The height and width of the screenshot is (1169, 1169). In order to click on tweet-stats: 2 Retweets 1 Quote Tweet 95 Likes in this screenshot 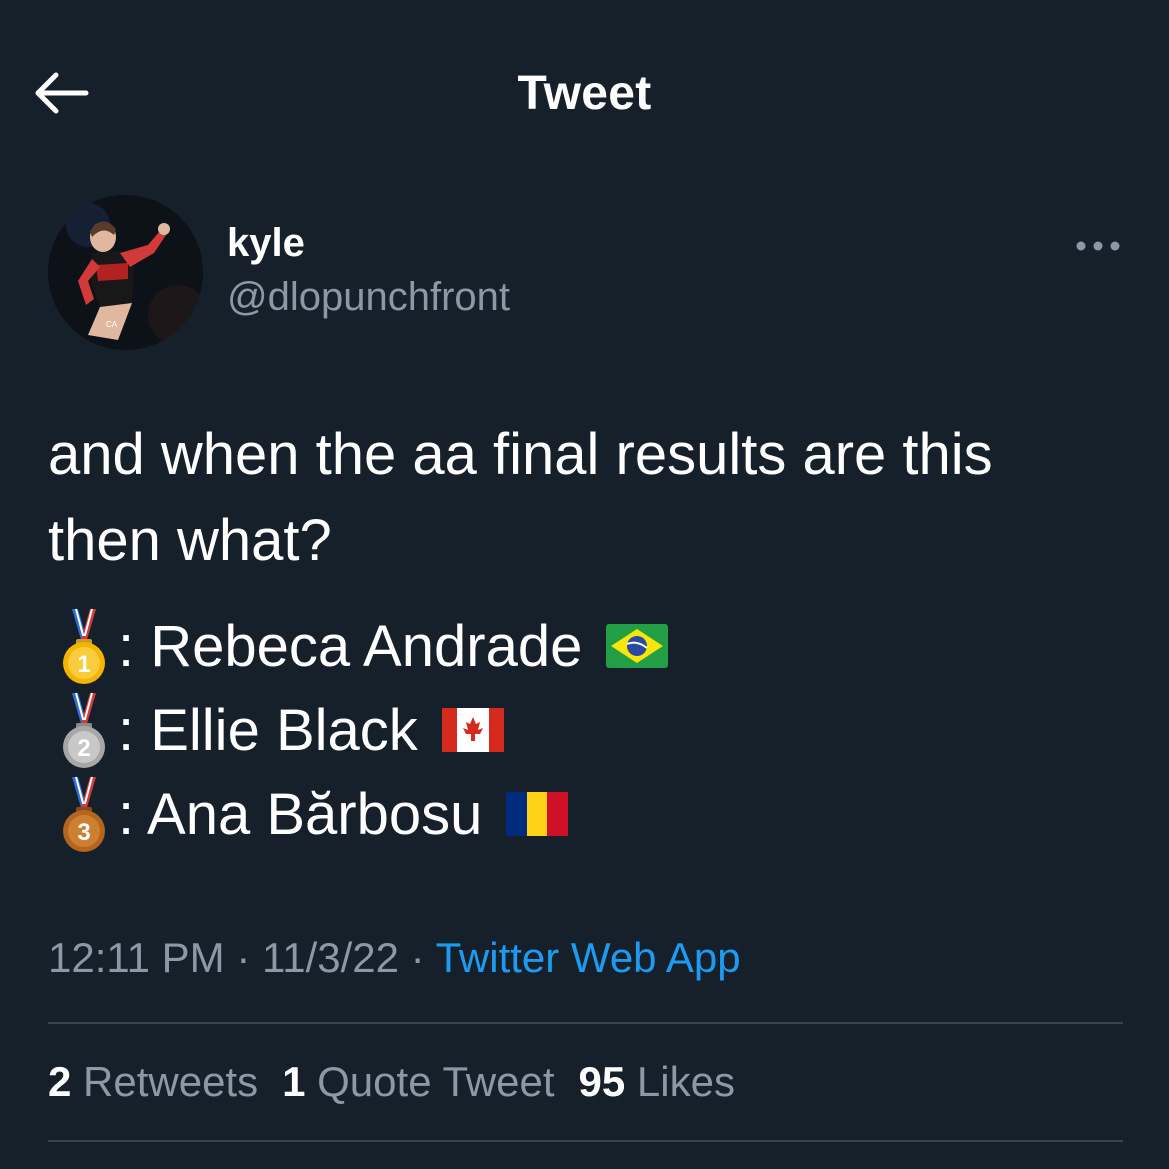, I will do `click(403, 1082)`.